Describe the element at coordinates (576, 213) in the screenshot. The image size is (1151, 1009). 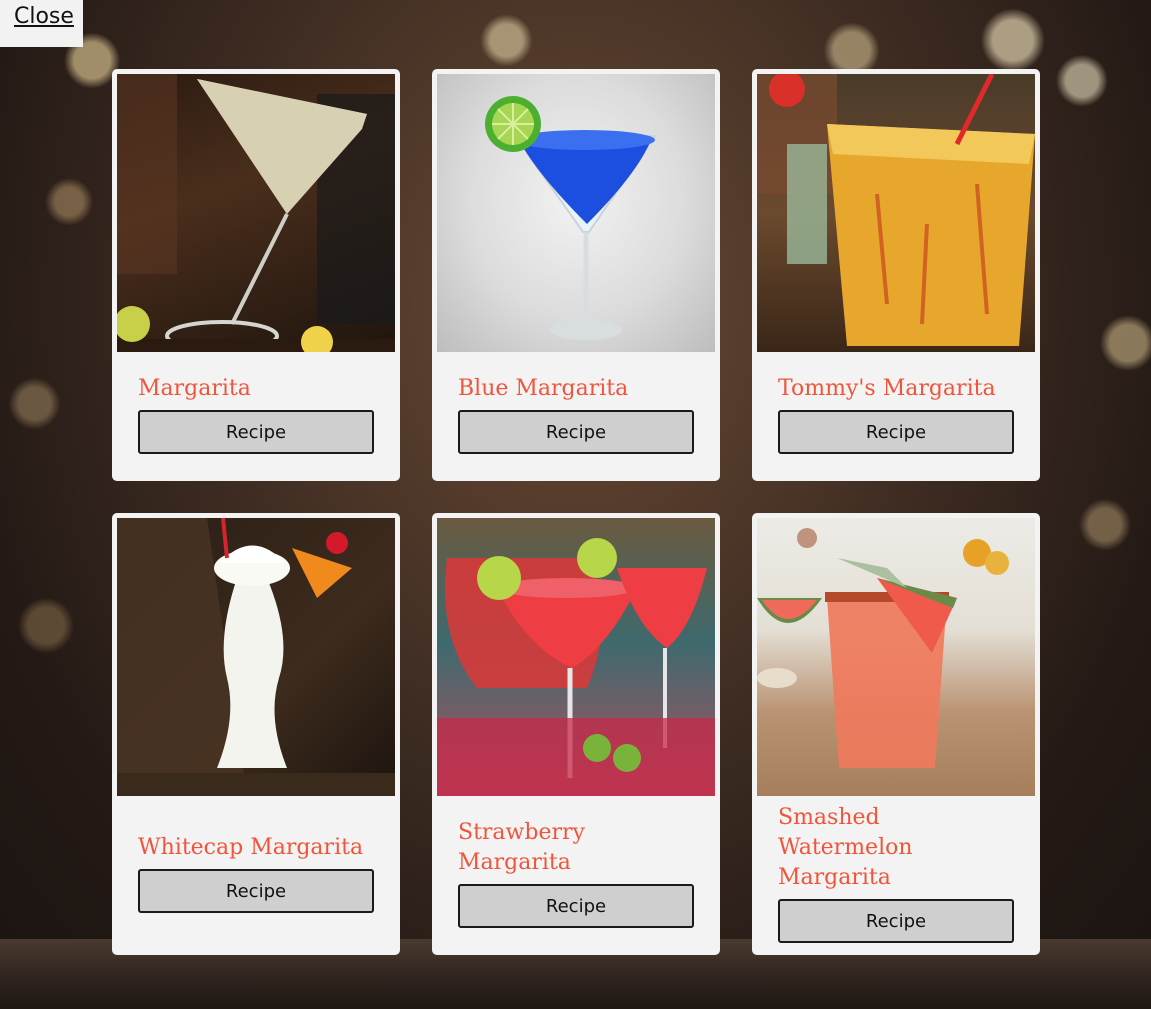
I see `blue-margarita-photo` at that location.